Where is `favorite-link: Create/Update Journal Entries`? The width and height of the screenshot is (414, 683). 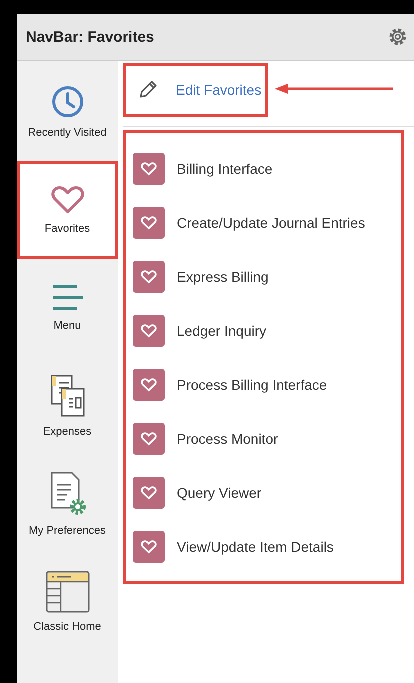 favorite-link: Create/Update Journal Entries is located at coordinates (271, 223).